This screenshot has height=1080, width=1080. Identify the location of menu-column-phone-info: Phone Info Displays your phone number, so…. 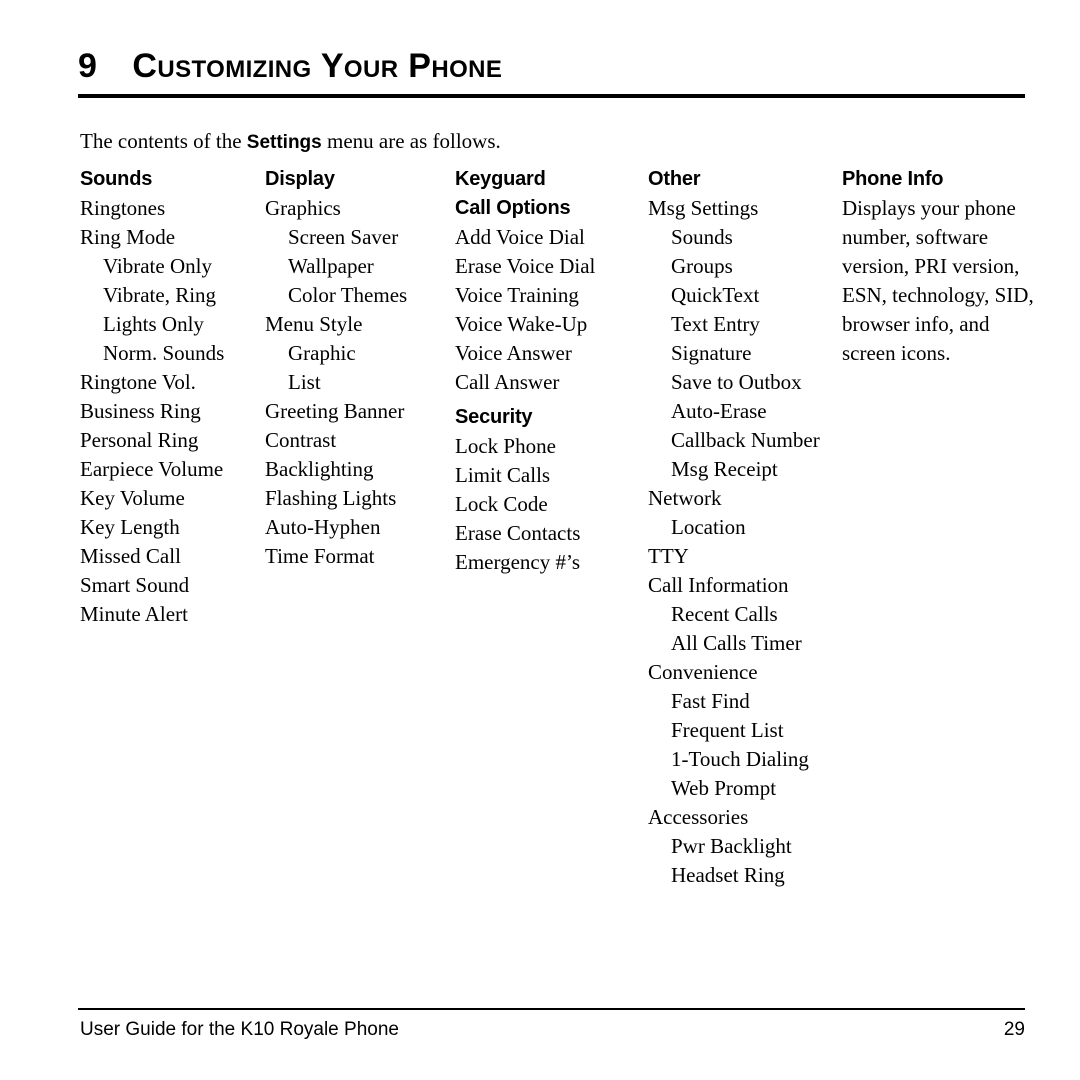
(942, 266).